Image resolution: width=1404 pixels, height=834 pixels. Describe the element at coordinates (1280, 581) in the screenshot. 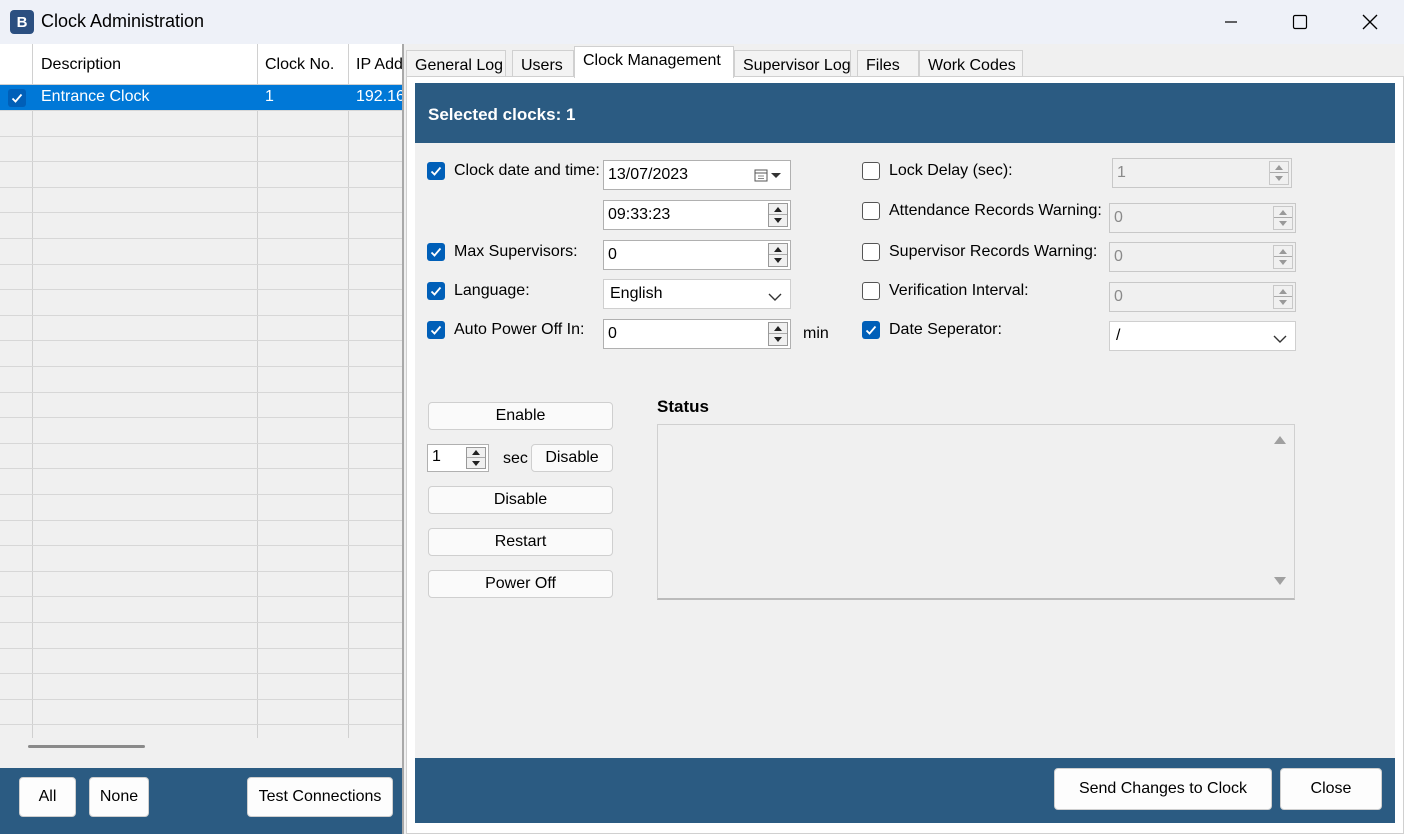

I see `scroll-down-icon` at that location.